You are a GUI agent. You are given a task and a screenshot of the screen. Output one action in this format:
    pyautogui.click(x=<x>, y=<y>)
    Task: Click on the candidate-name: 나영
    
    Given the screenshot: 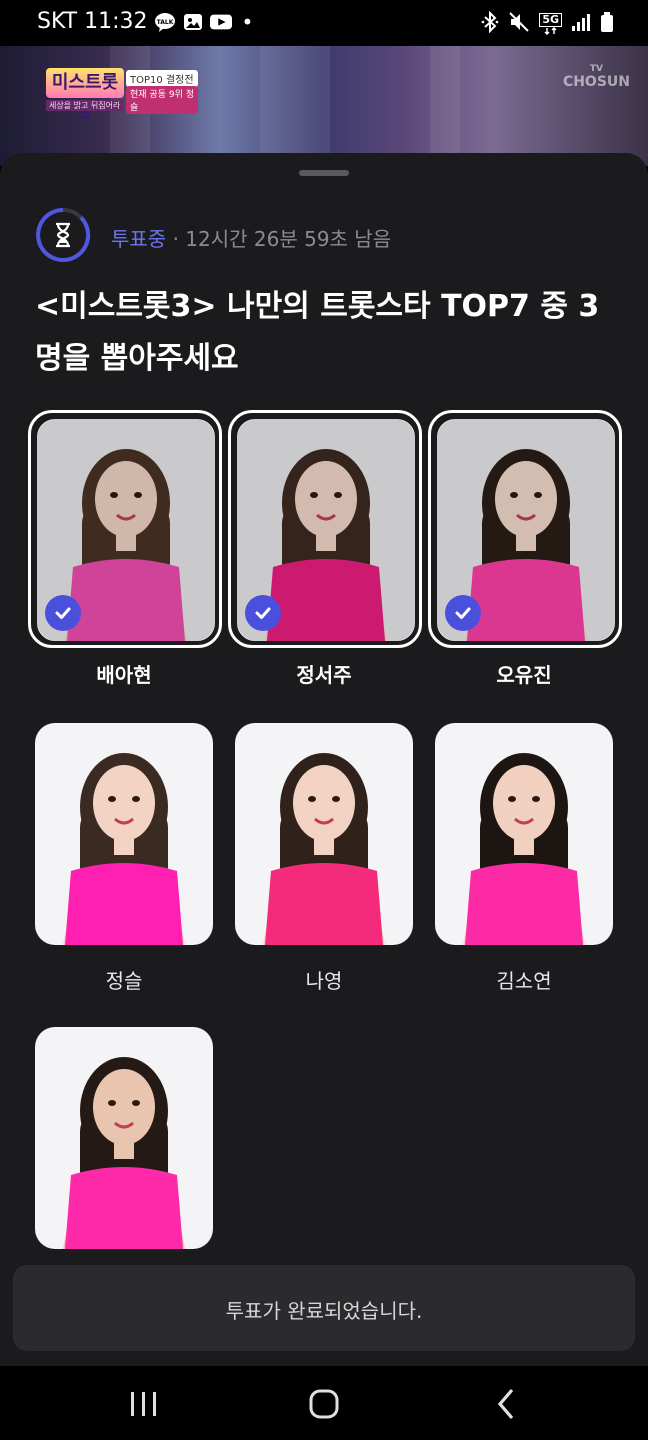 What is the action you would take?
    pyautogui.click(x=324, y=981)
    